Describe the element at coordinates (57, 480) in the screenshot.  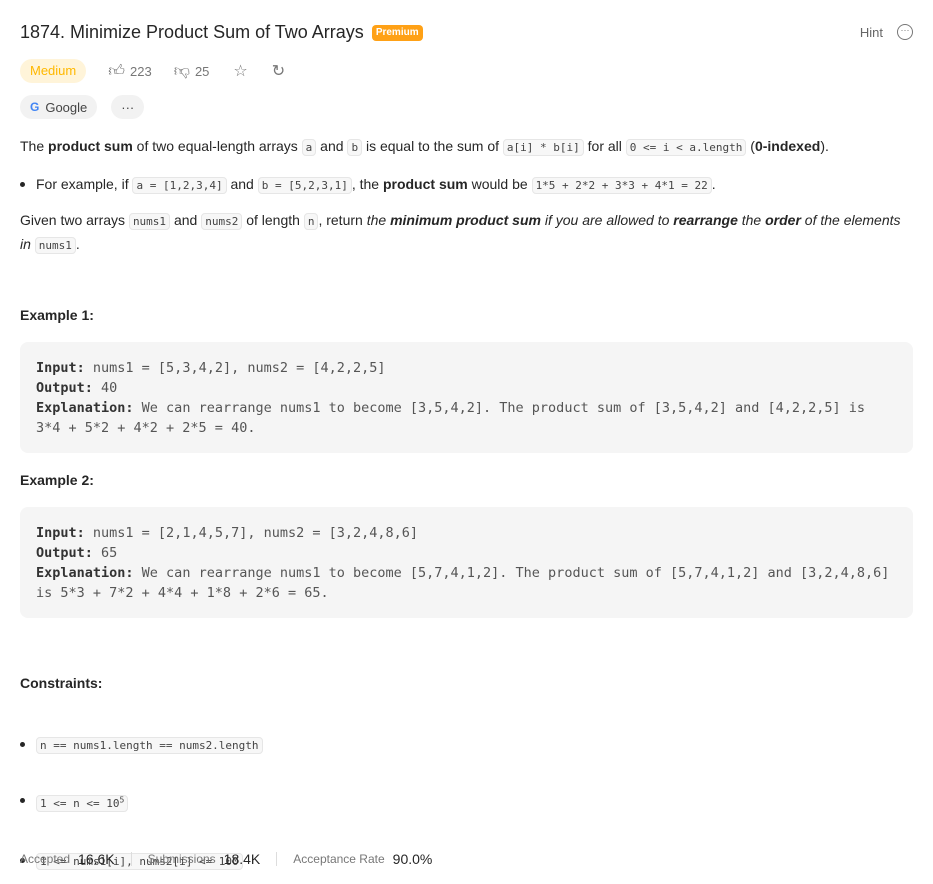
I see `example-2-heading: Example 2:` at that location.